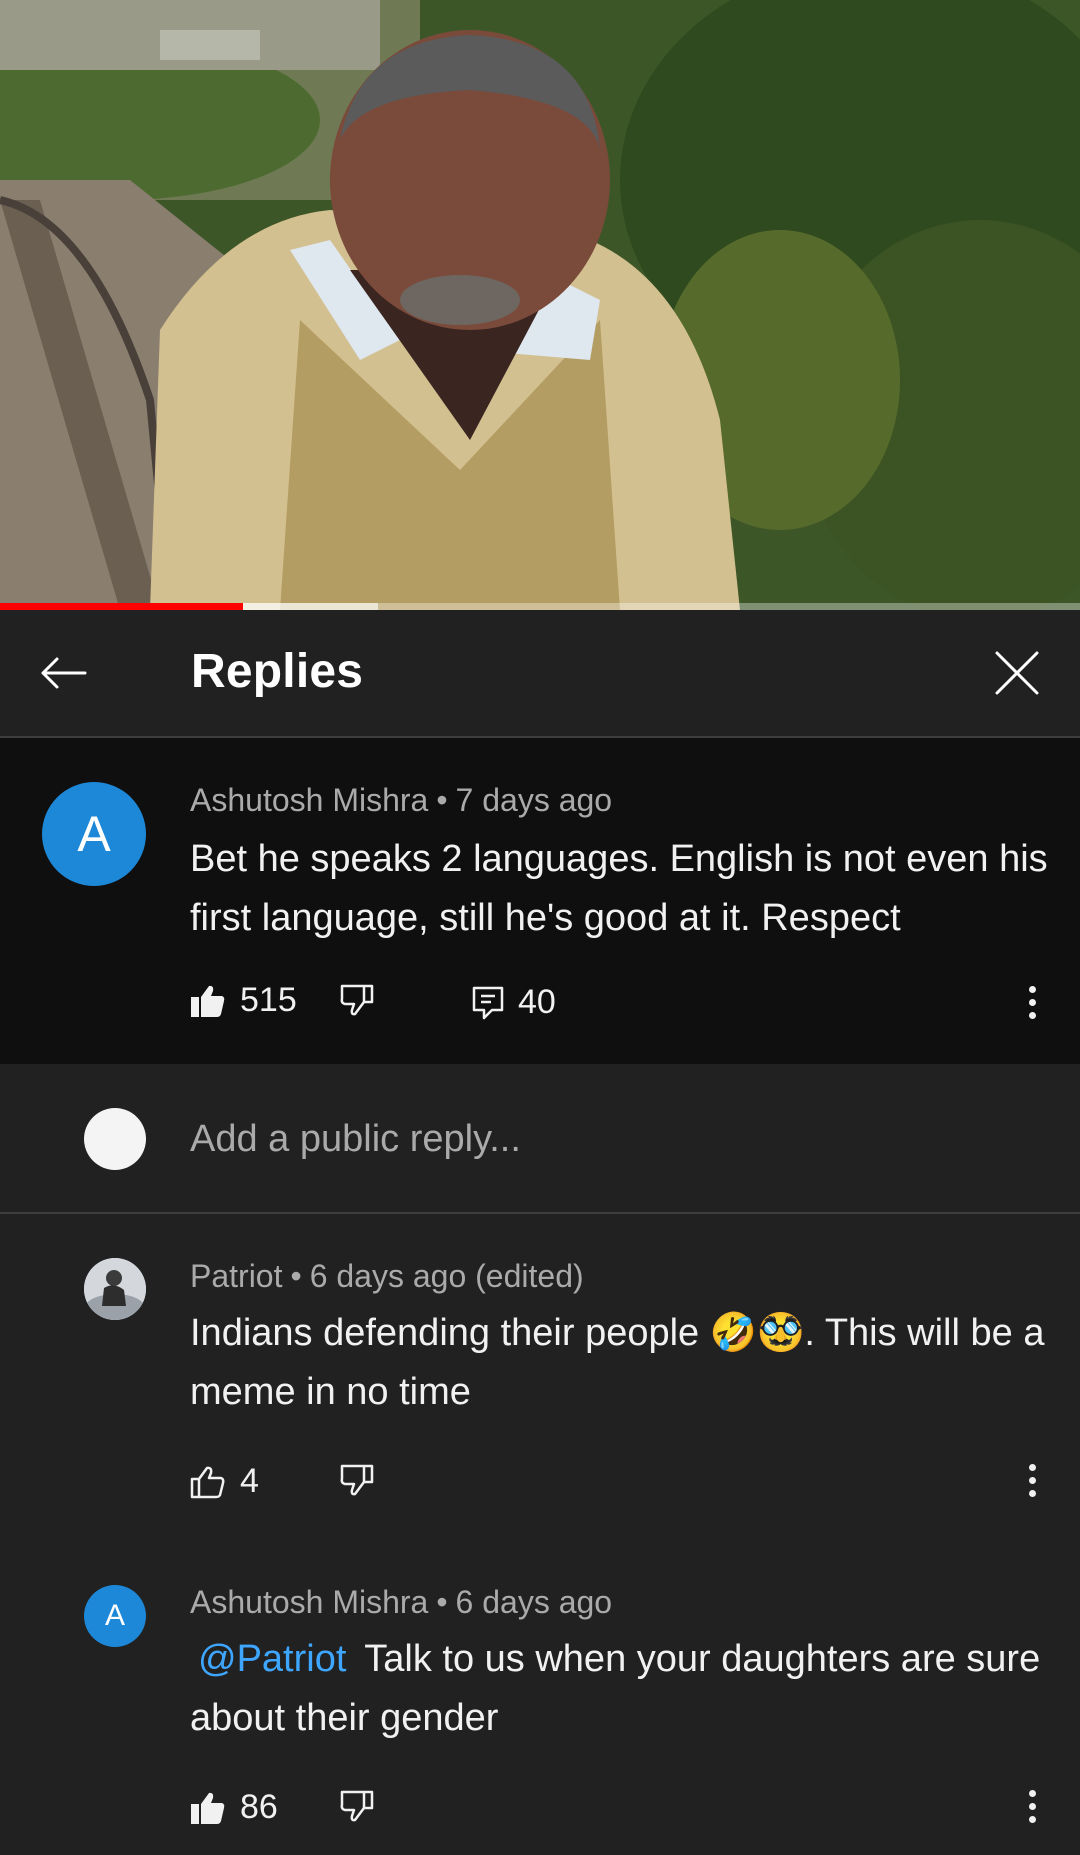  I want to click on user-avatar, so click(115, 1139).